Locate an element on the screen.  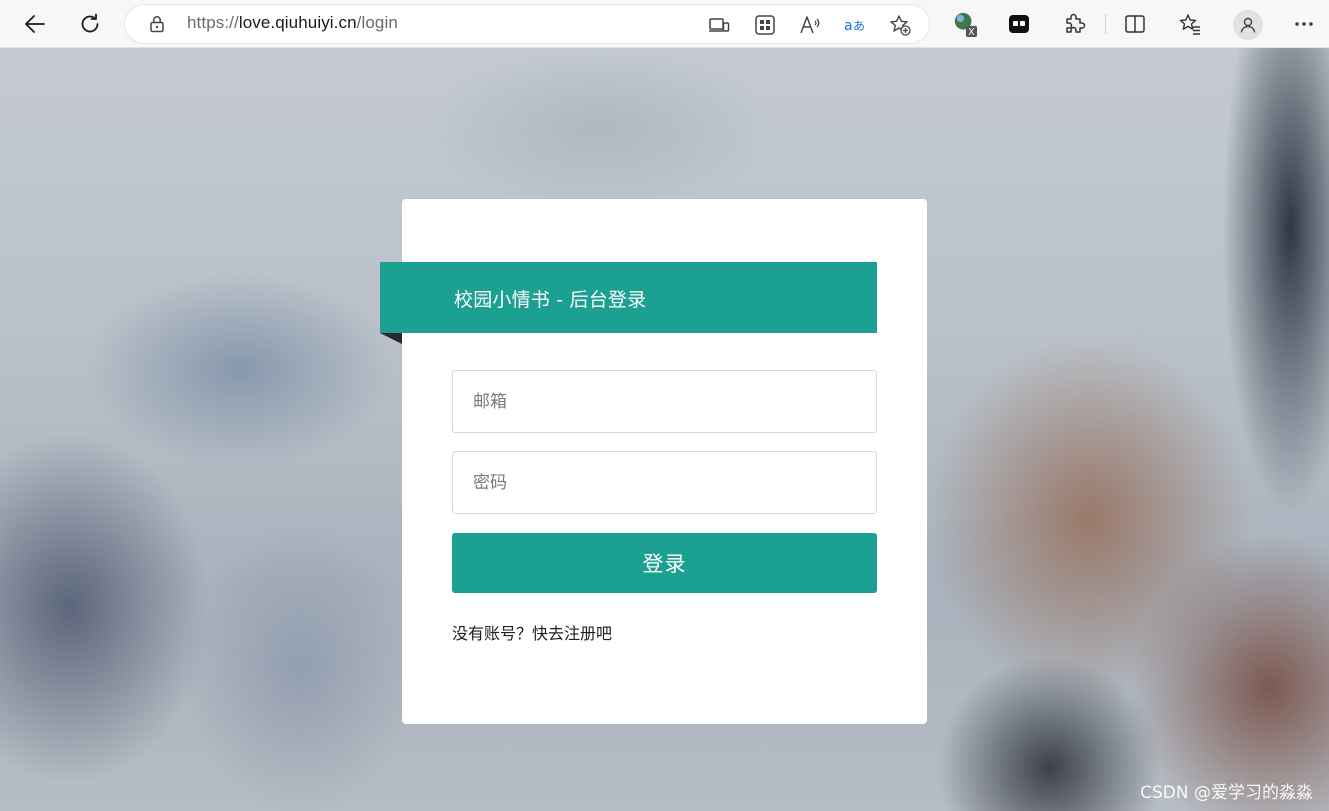
extension-x-icon: X is located at coordinates (966, 25).